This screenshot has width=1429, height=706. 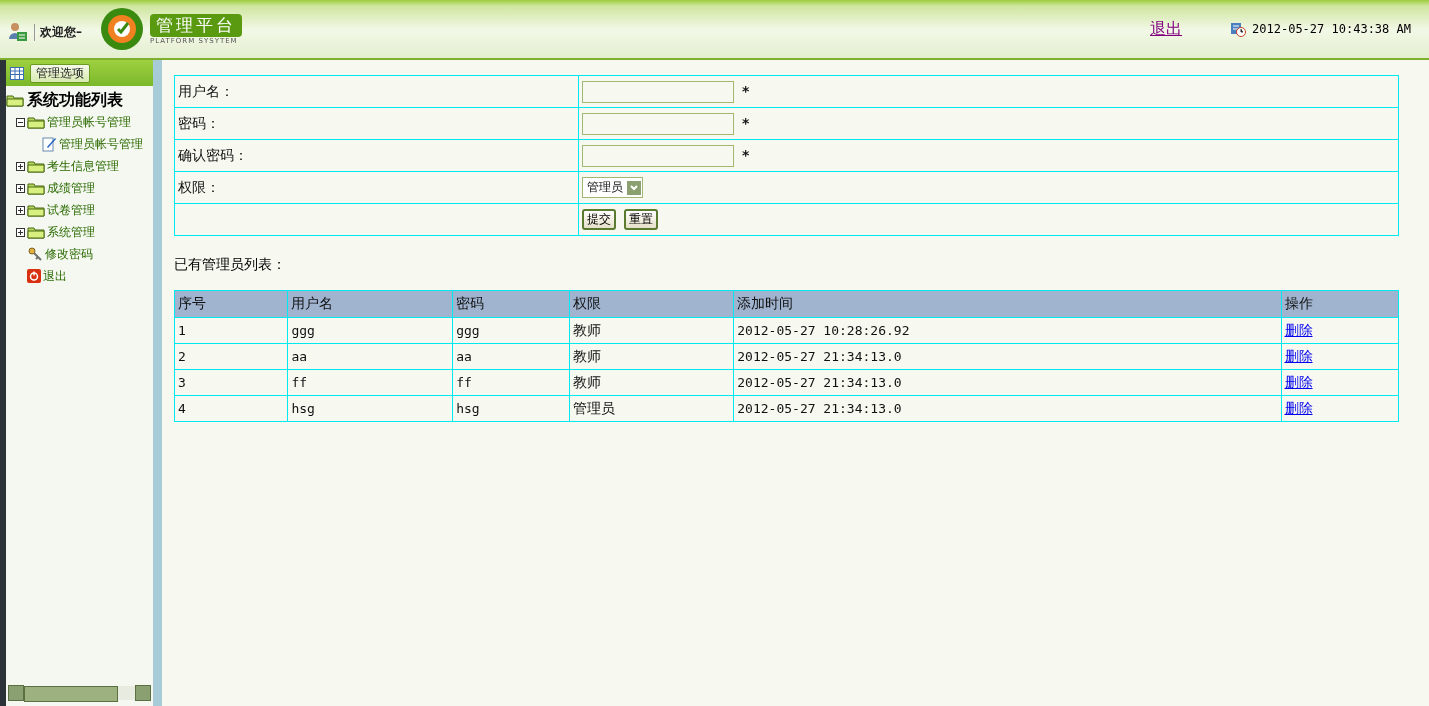 What do you see at coordinates (231, 330) in the screenshot?
I see `table-cell: 1` at bounding box center [231, 330].